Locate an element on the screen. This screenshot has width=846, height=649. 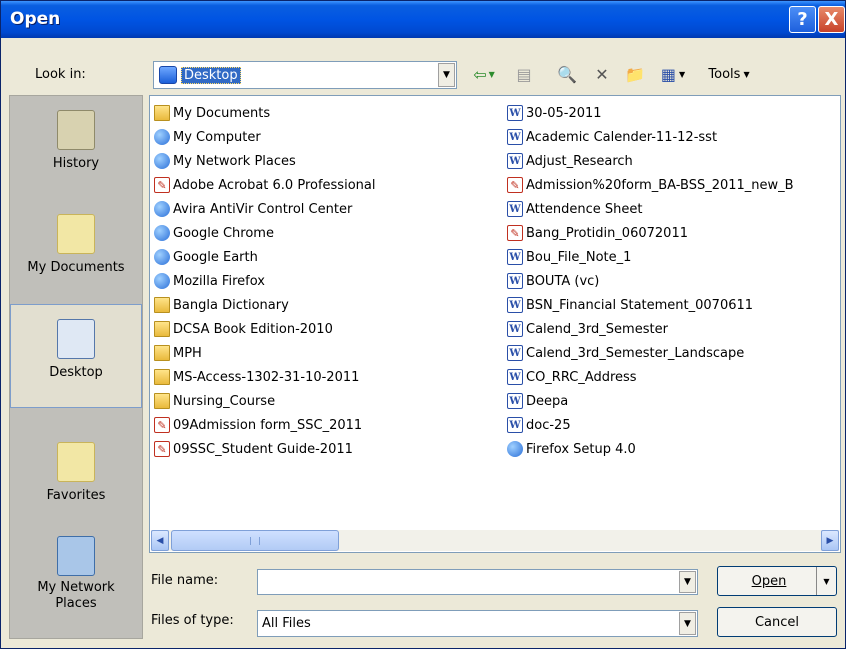
file-item: ✎ 09Admission form_SSC_2011 is located at coordinates (258, 425).